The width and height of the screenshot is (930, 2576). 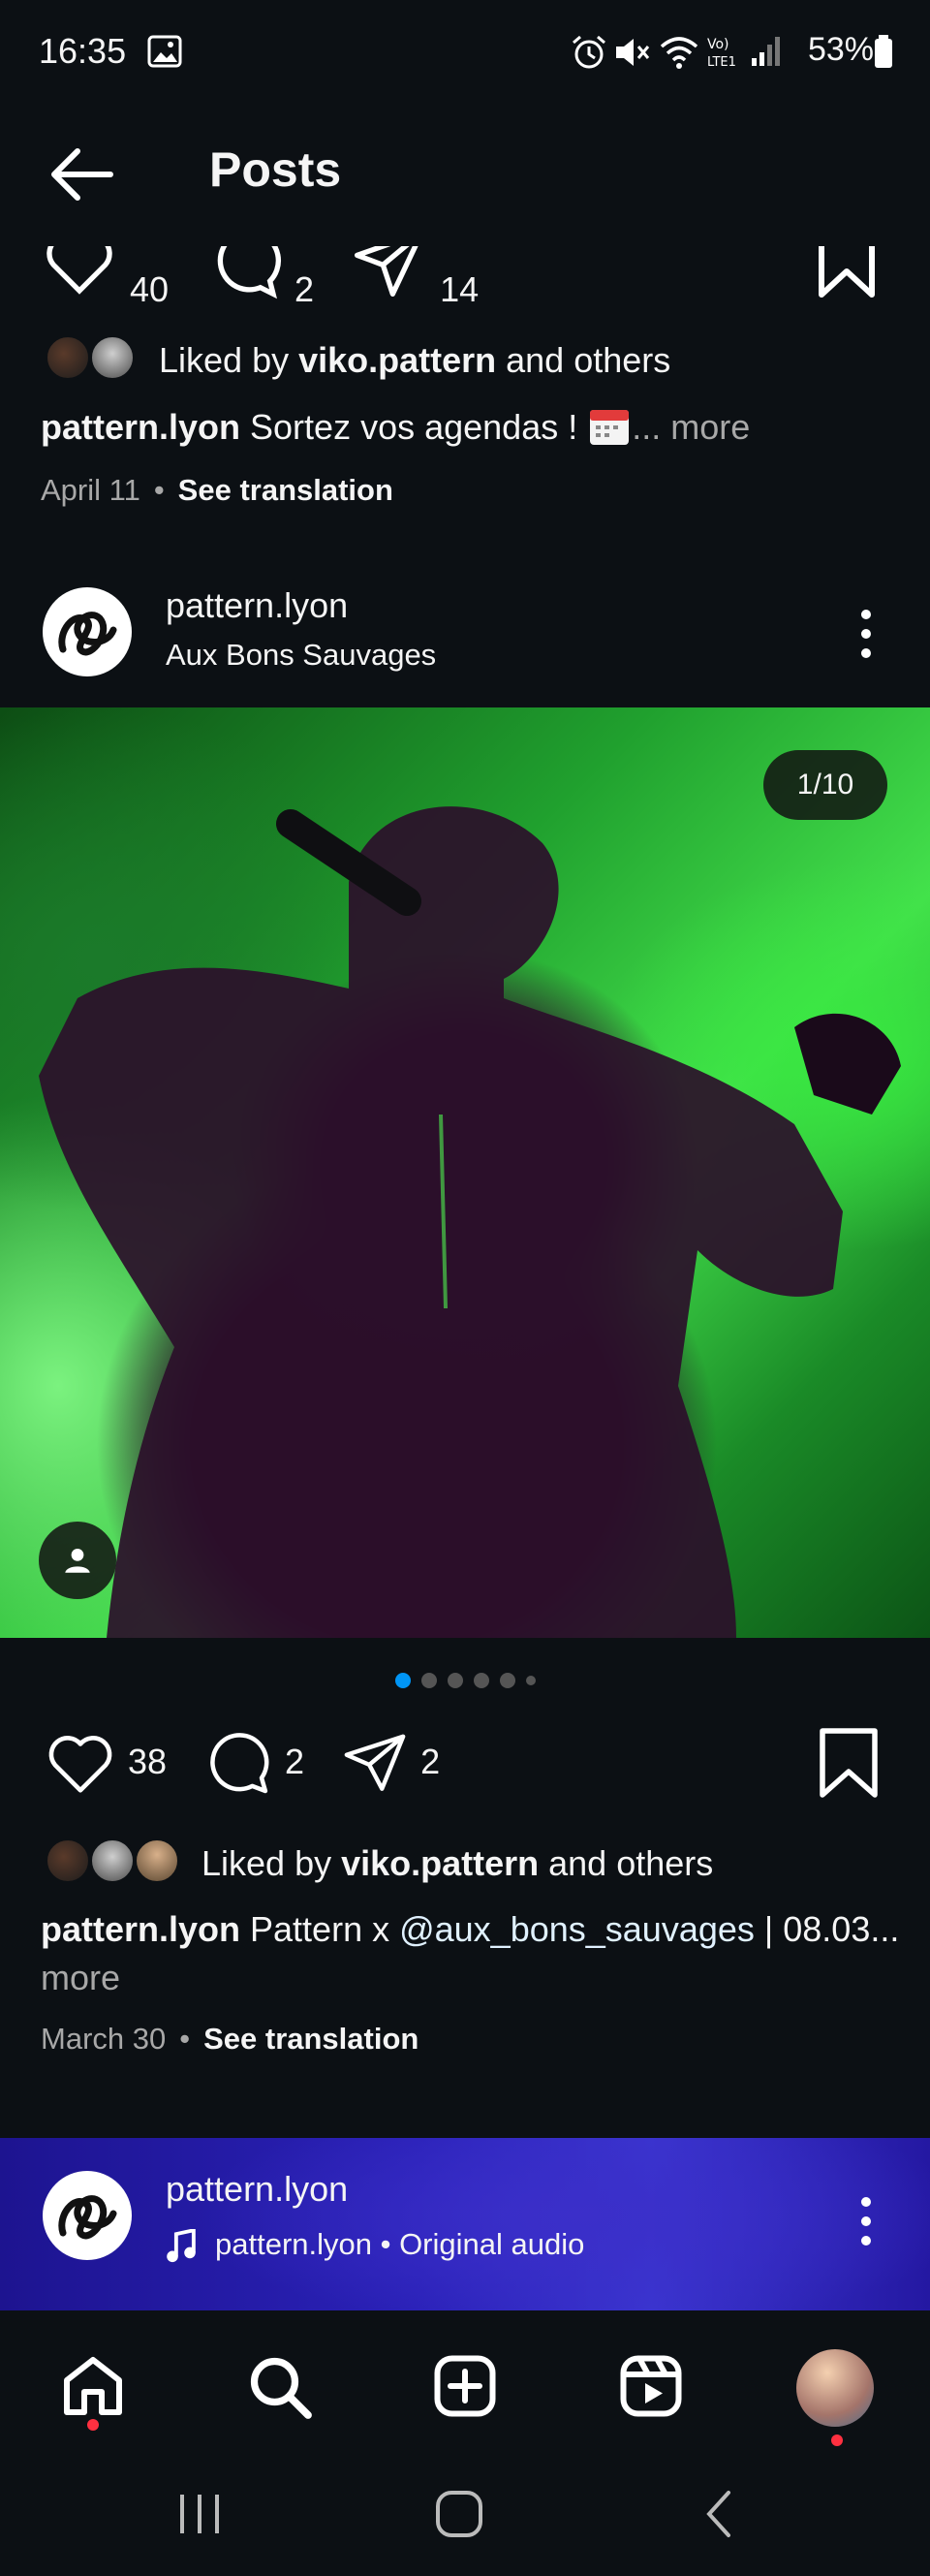 What do you see at coordinates (825, 785) in the screenshot?
I see `image-counter-badge: 1/10` at bounding box center [825, 785].